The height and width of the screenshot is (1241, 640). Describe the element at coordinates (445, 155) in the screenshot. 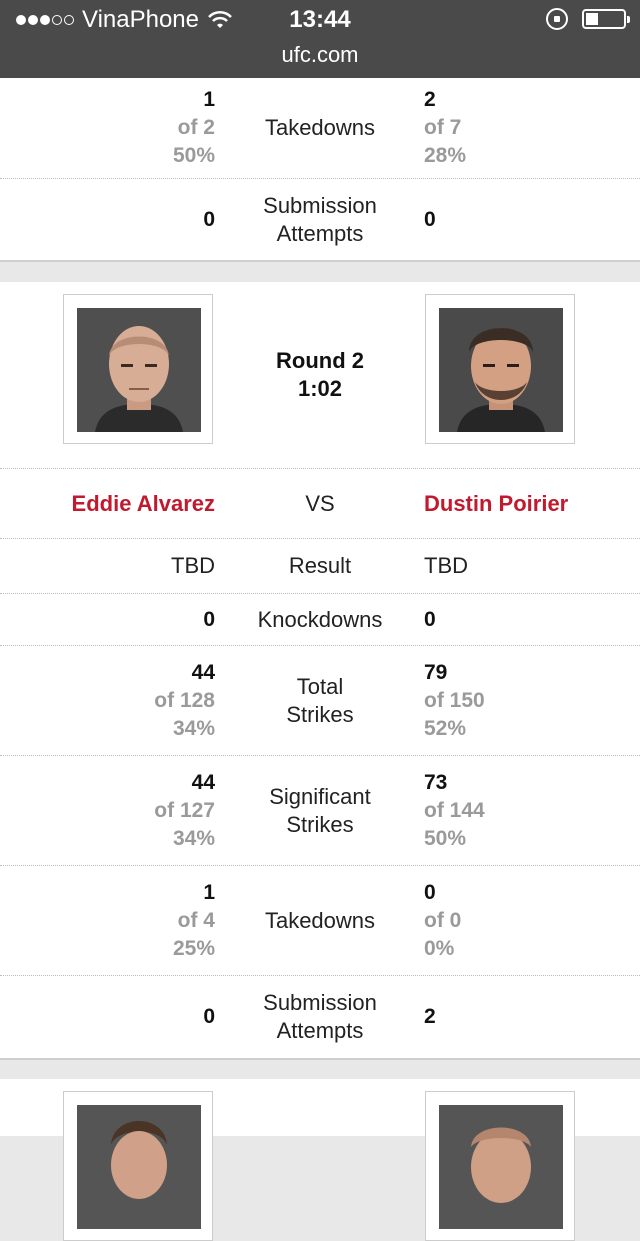

I see `right-percent: 28%` at that location.